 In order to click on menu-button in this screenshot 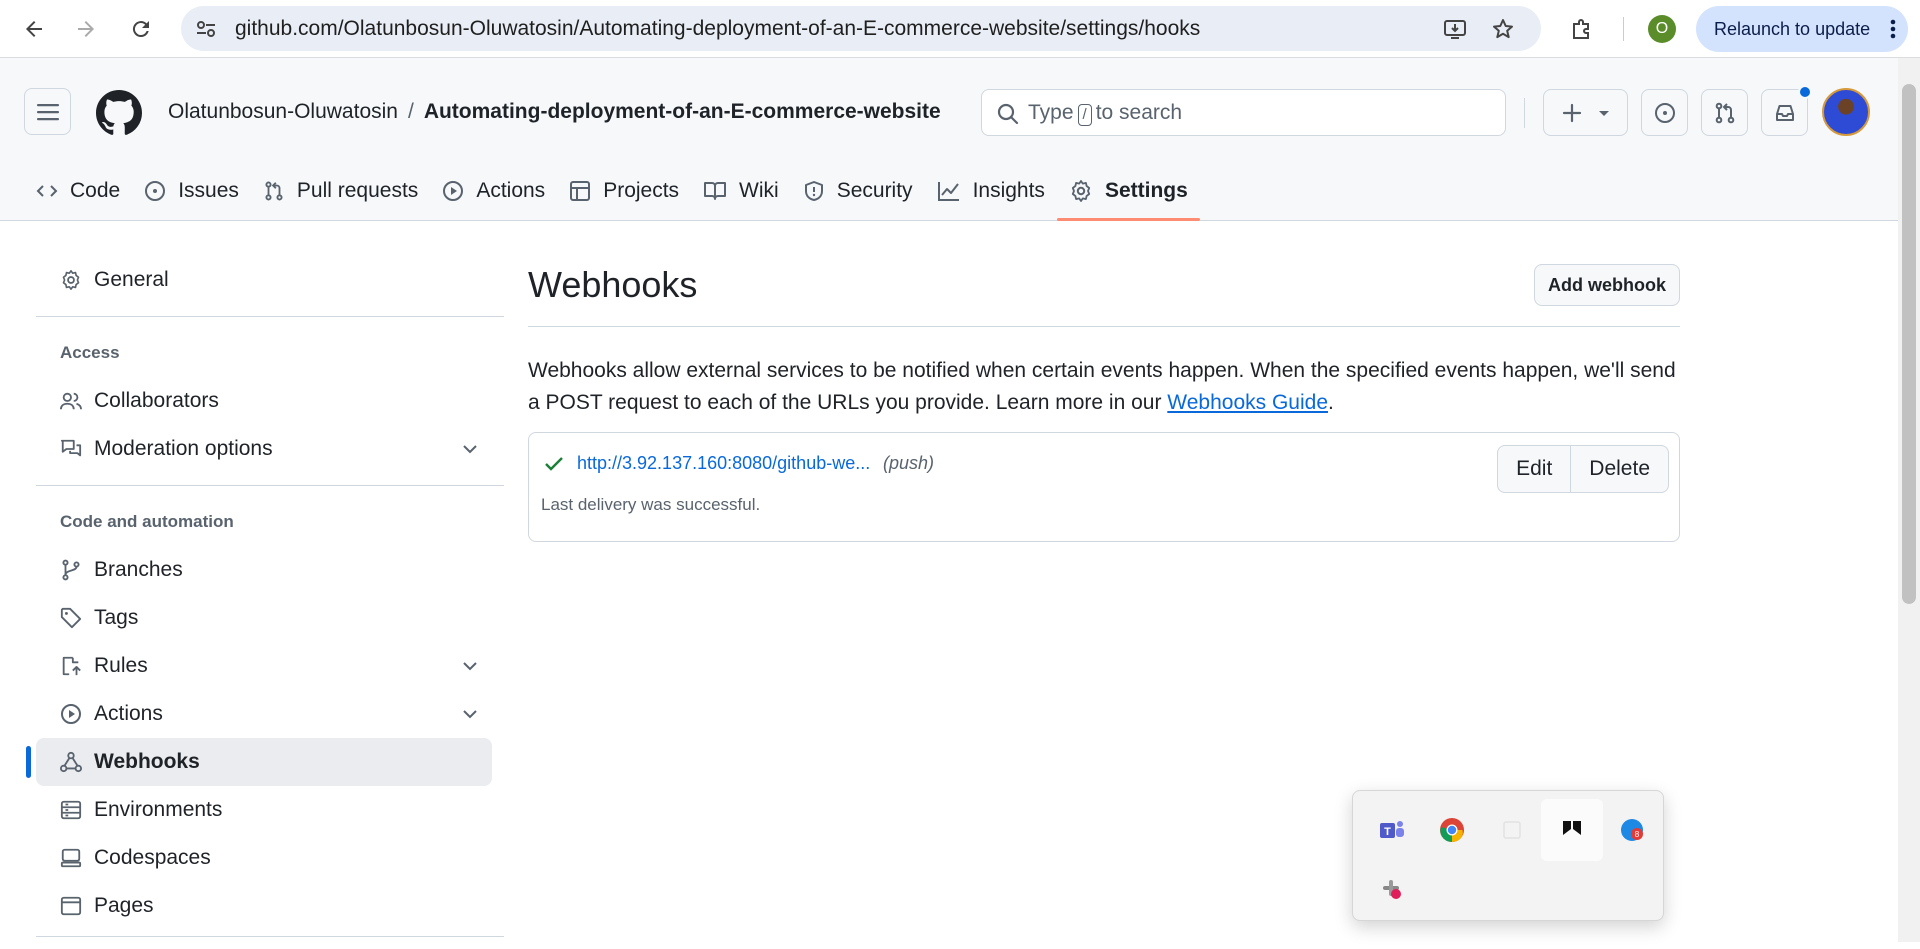, I will do `click(47, 111)`.